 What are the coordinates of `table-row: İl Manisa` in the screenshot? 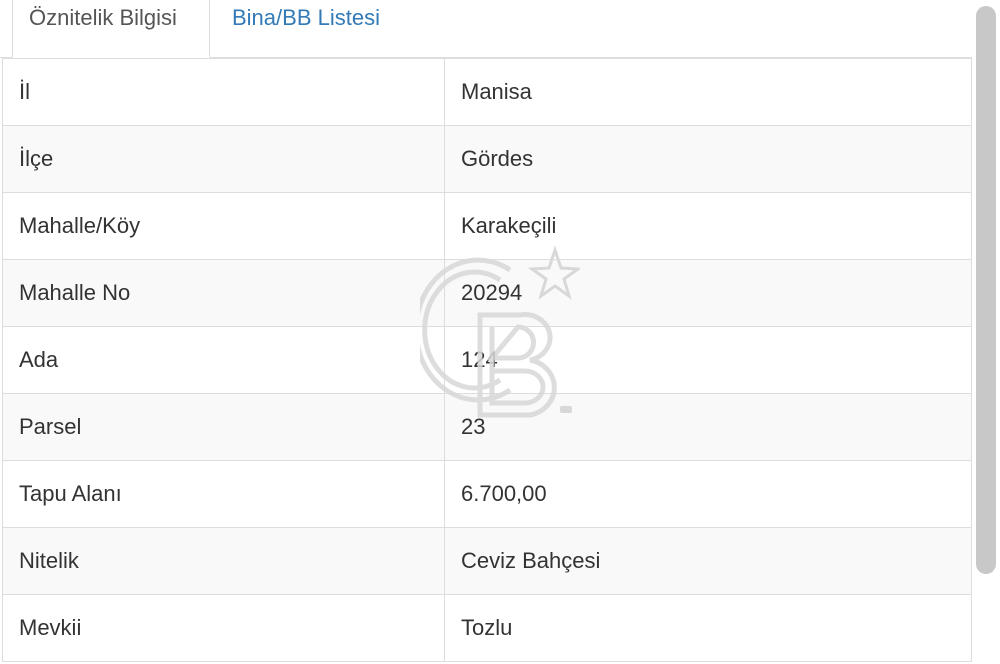 It's located at (487, 92).